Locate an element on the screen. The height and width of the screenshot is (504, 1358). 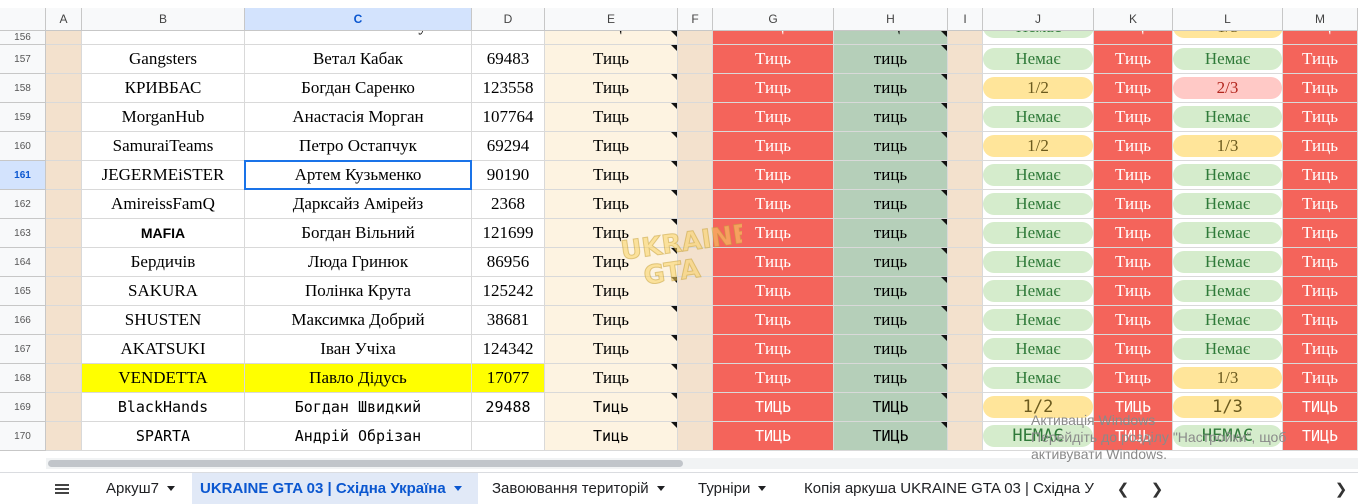
cell-h-159: тиць is located at coordinates (891, 117).